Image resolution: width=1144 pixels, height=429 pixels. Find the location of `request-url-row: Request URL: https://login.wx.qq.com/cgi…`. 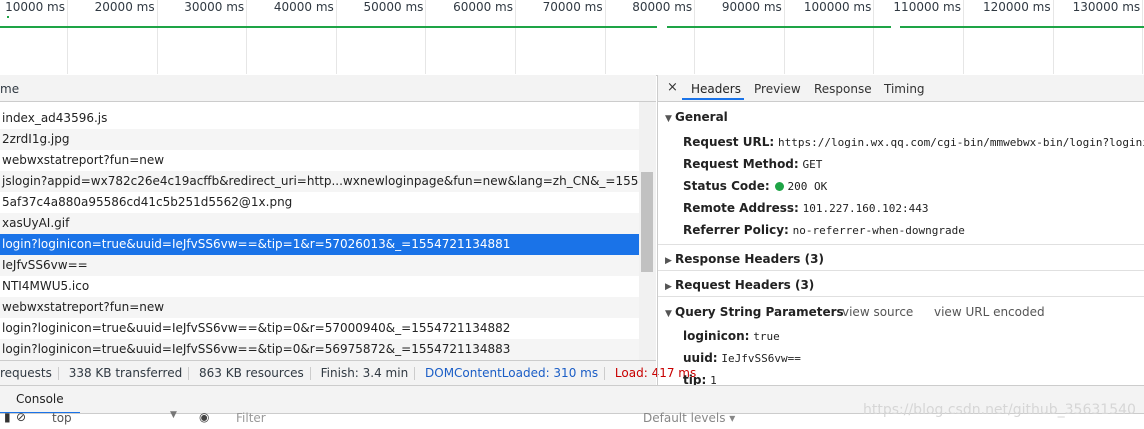

request-url-row: Request URL: https://login.wx.qq.com/cgi… is located at coordinates (913, 142).